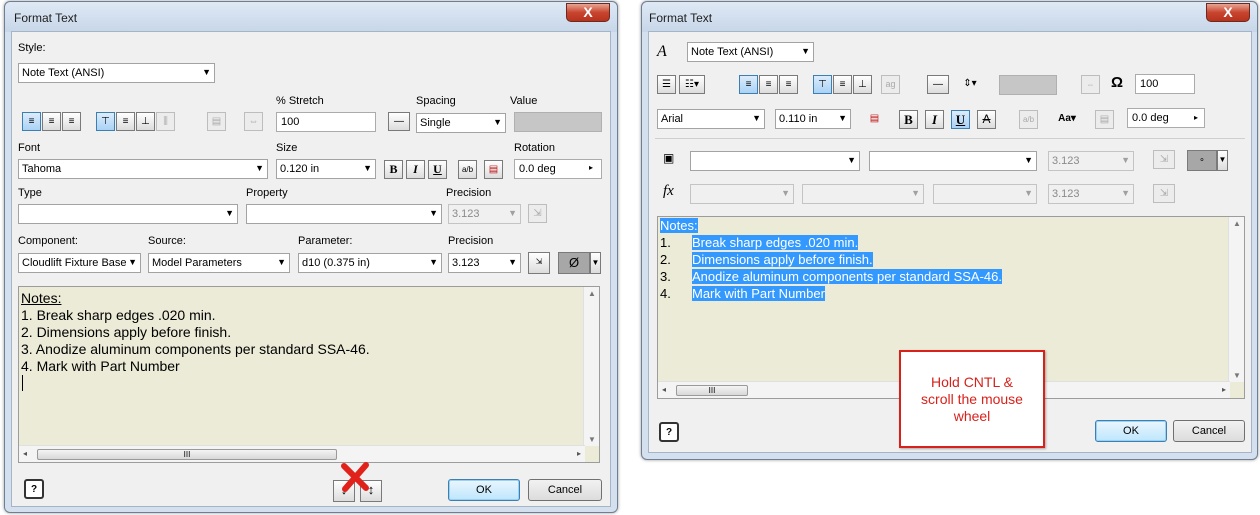 This screenshot has width=1260, height=515. What do you see at coordinates (79, 263) in the screenshot?
I see `component-dropdown: Cloudlift Fixture Base ▼` at bounding box center [79, 263].